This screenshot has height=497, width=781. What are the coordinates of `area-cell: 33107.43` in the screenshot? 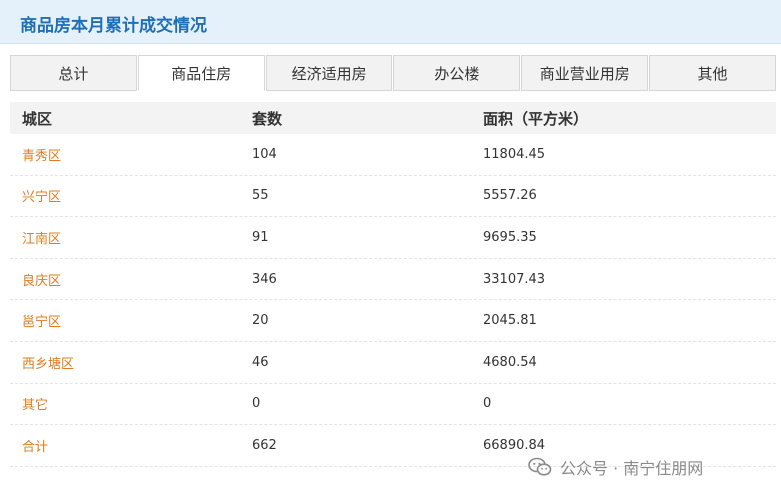 It's located at (514, 279).